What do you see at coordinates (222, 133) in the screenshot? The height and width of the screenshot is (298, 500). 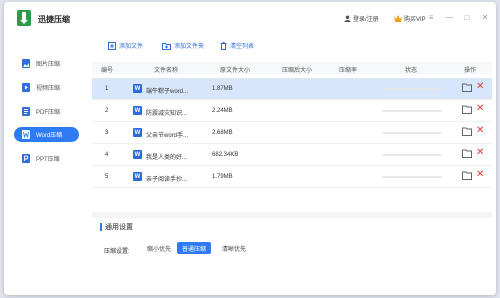 I see `file-size: 2.68MB` at bounding box center [222, 133].